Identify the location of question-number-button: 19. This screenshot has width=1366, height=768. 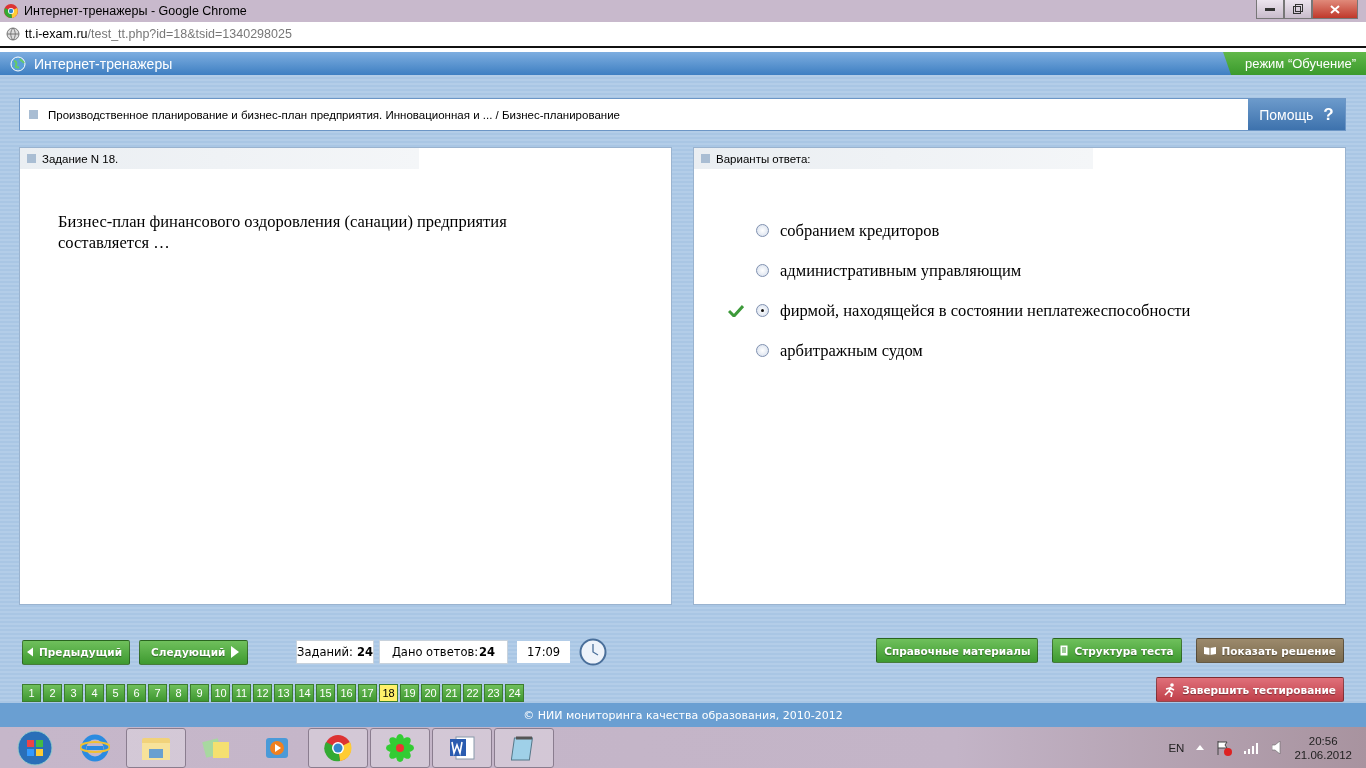
(409, 693).